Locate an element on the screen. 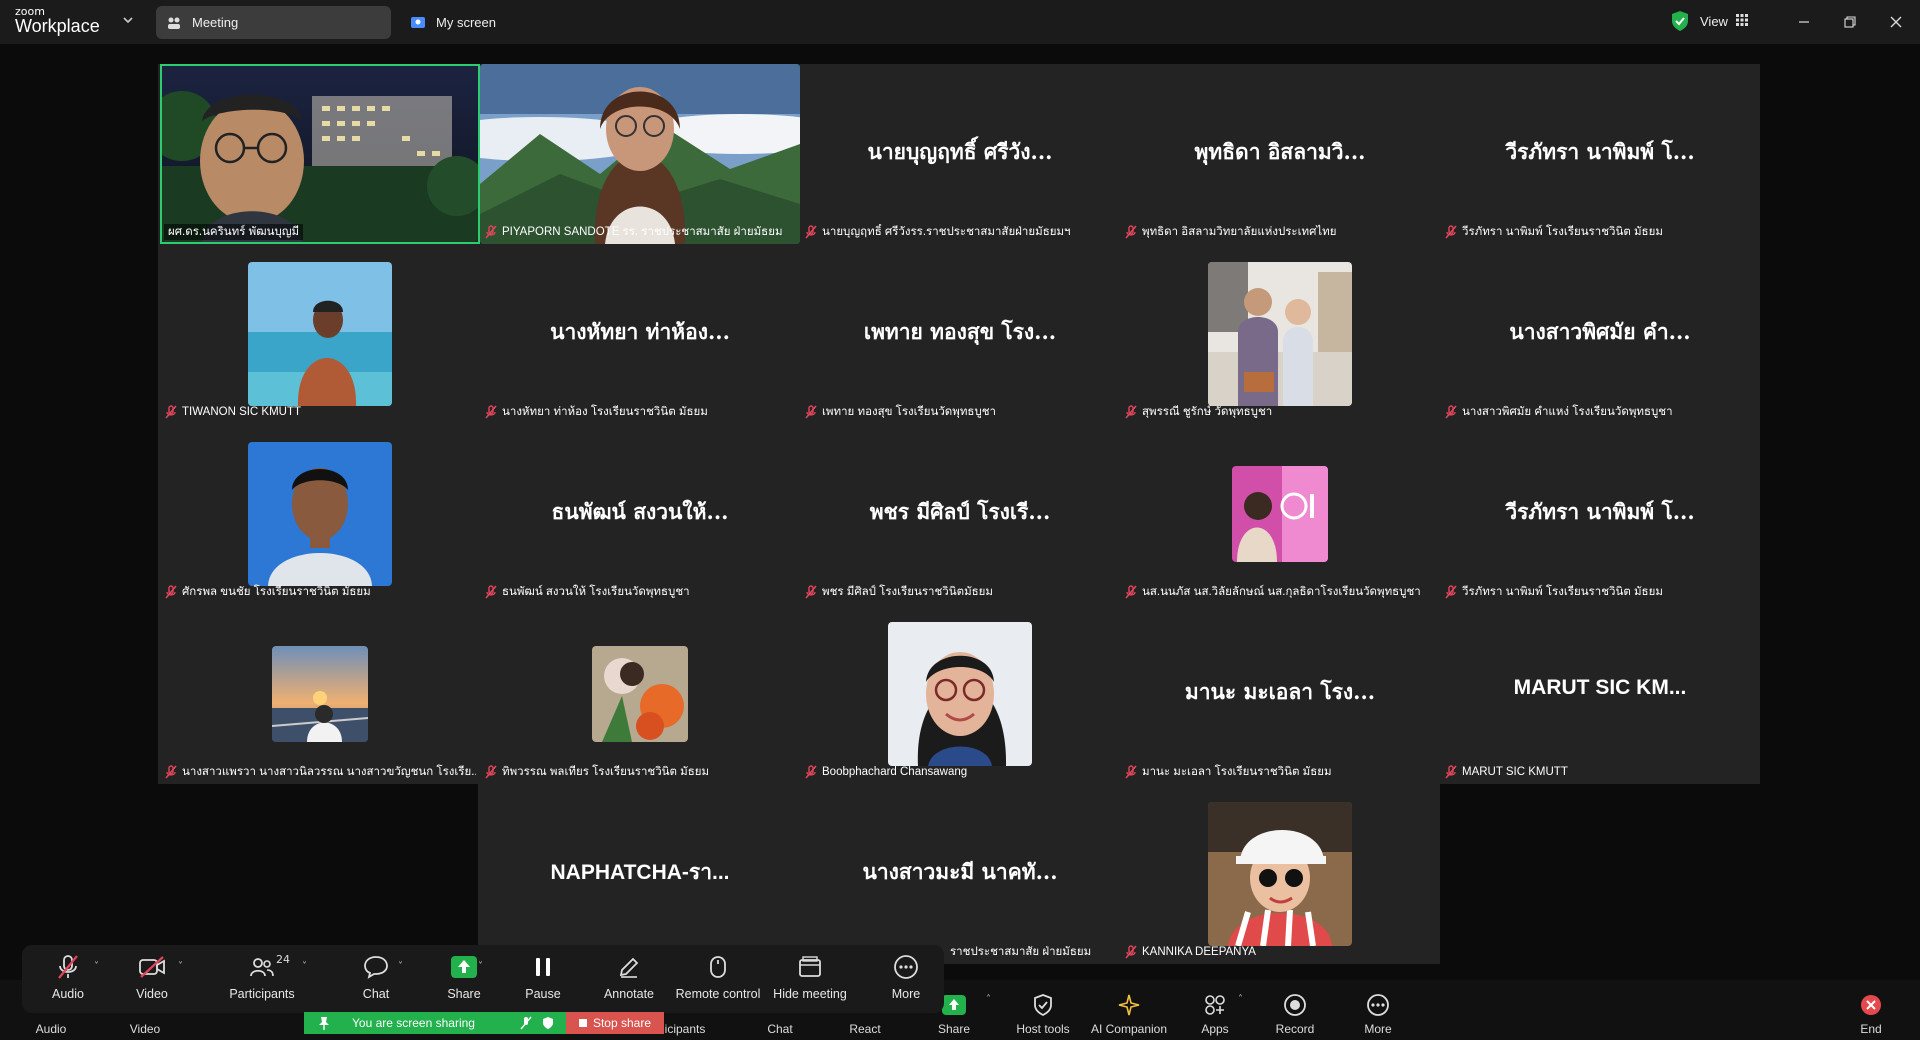 Image resolution: width=1920 pixels, height=1040 pixels. audio-label: Audio is located at coordinates (51, 1029).